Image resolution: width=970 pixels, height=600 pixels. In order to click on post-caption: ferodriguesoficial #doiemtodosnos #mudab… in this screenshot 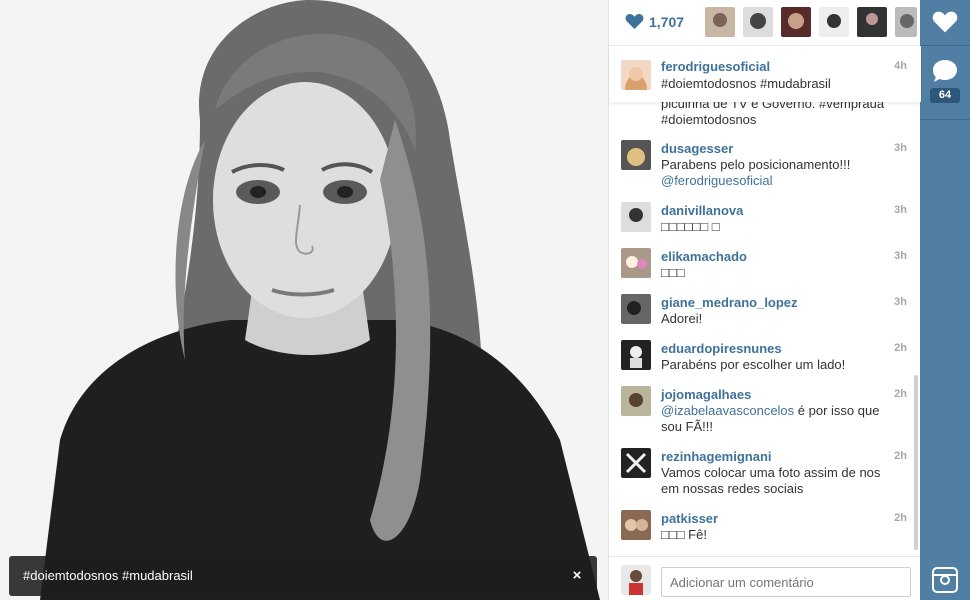, I will do `click(765, 74)`.